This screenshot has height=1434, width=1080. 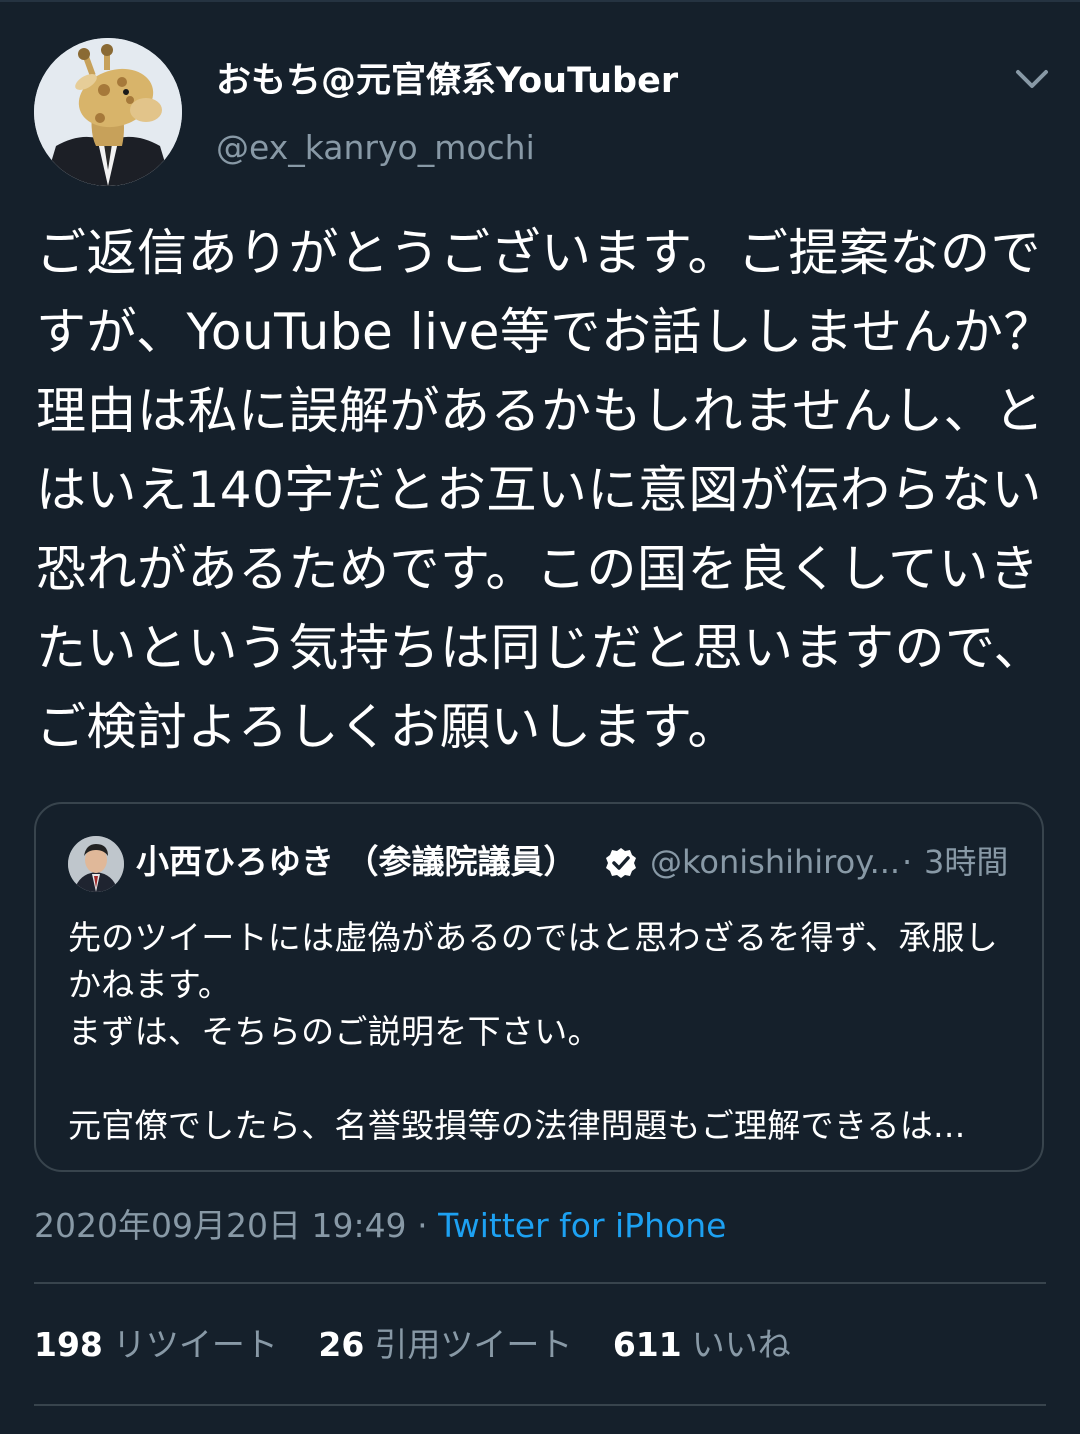 I want to click on engagement-stats: 198 リツイート 26 引用ツイート 611 いいね, so click(x=427, y=1345).